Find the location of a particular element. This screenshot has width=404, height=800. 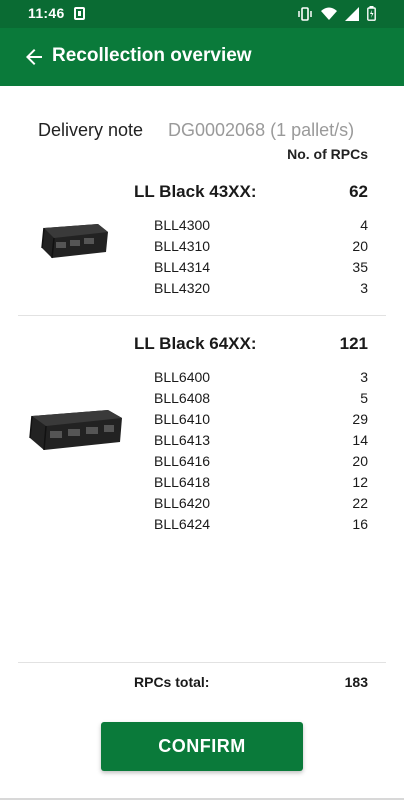

list-item: BLL6410 29 is located at coordinates (261, 421).